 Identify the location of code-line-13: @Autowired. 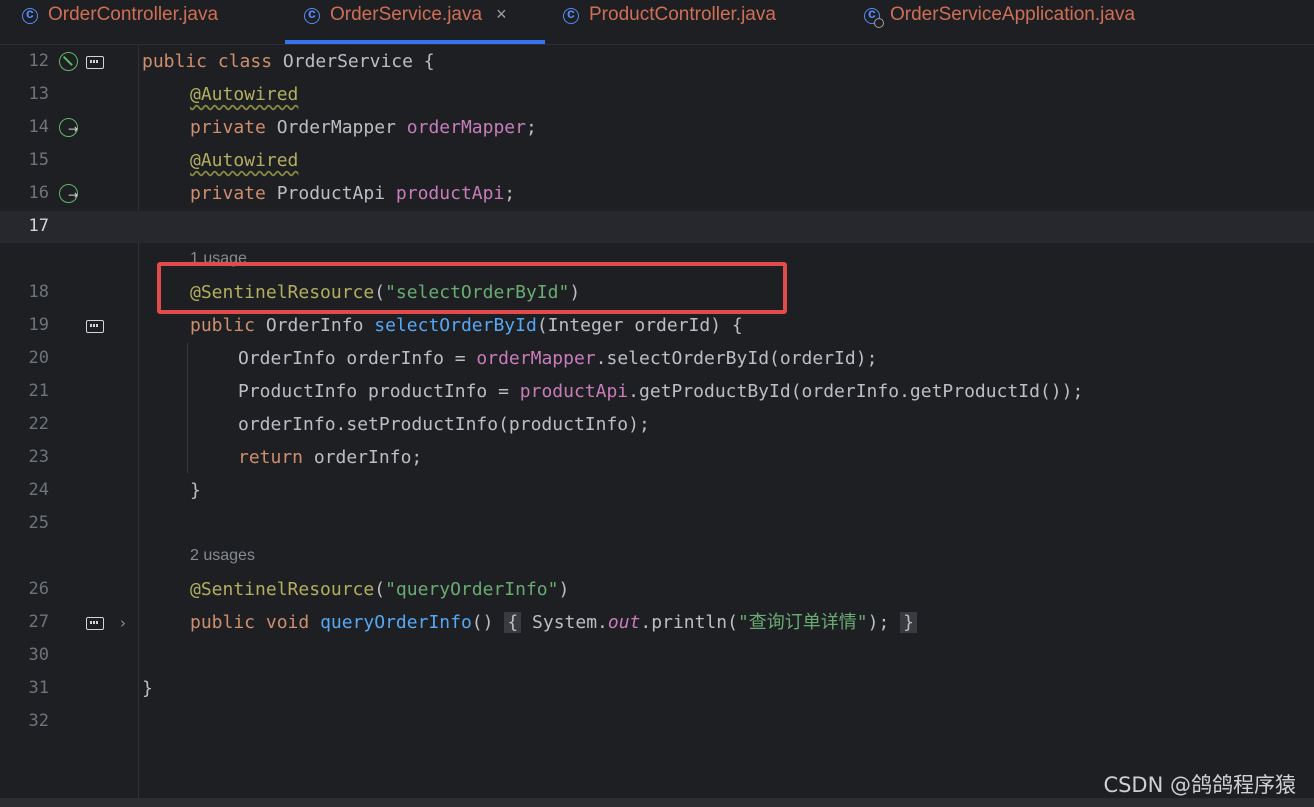
(244, 94).